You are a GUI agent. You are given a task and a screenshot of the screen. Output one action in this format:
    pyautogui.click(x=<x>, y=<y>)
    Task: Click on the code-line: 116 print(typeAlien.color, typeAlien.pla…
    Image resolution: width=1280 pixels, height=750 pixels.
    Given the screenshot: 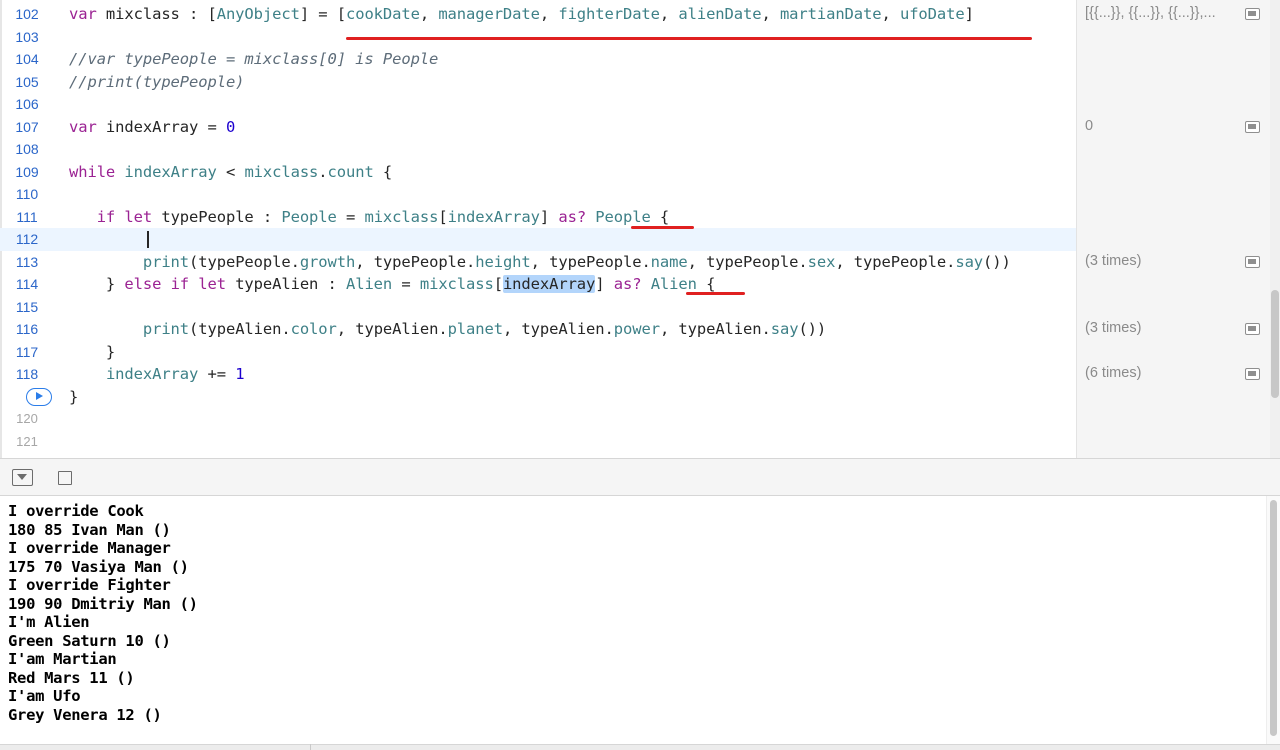 What is the action you would take?
    pyautogui.click(x=538, y=329)
    